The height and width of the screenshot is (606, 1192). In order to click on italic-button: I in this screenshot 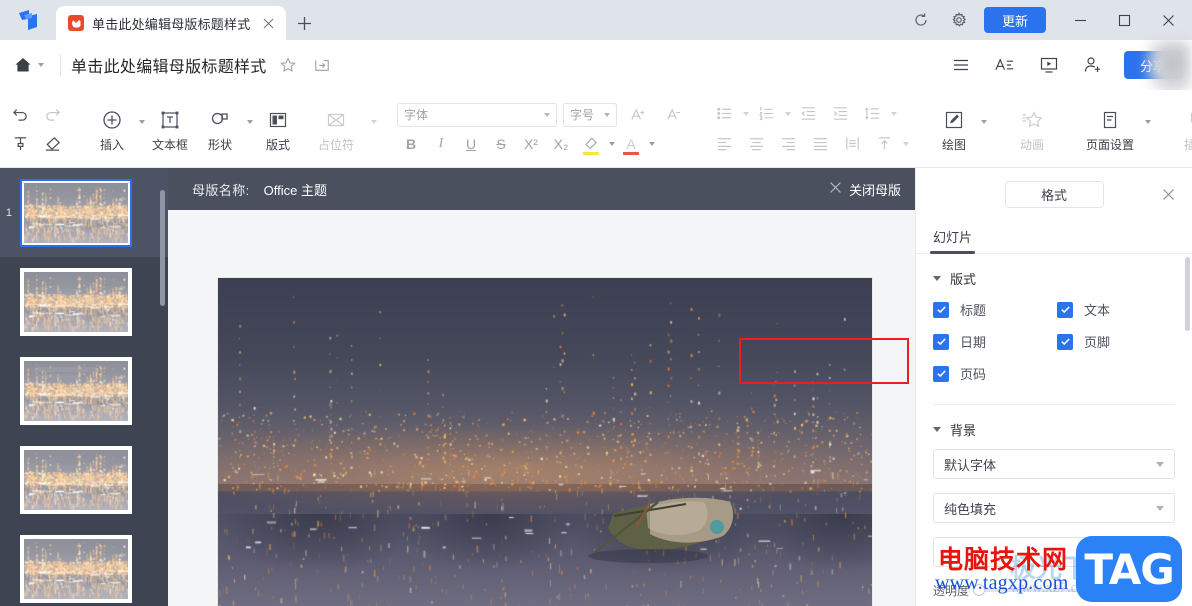, I will do `click(441, 144)`.